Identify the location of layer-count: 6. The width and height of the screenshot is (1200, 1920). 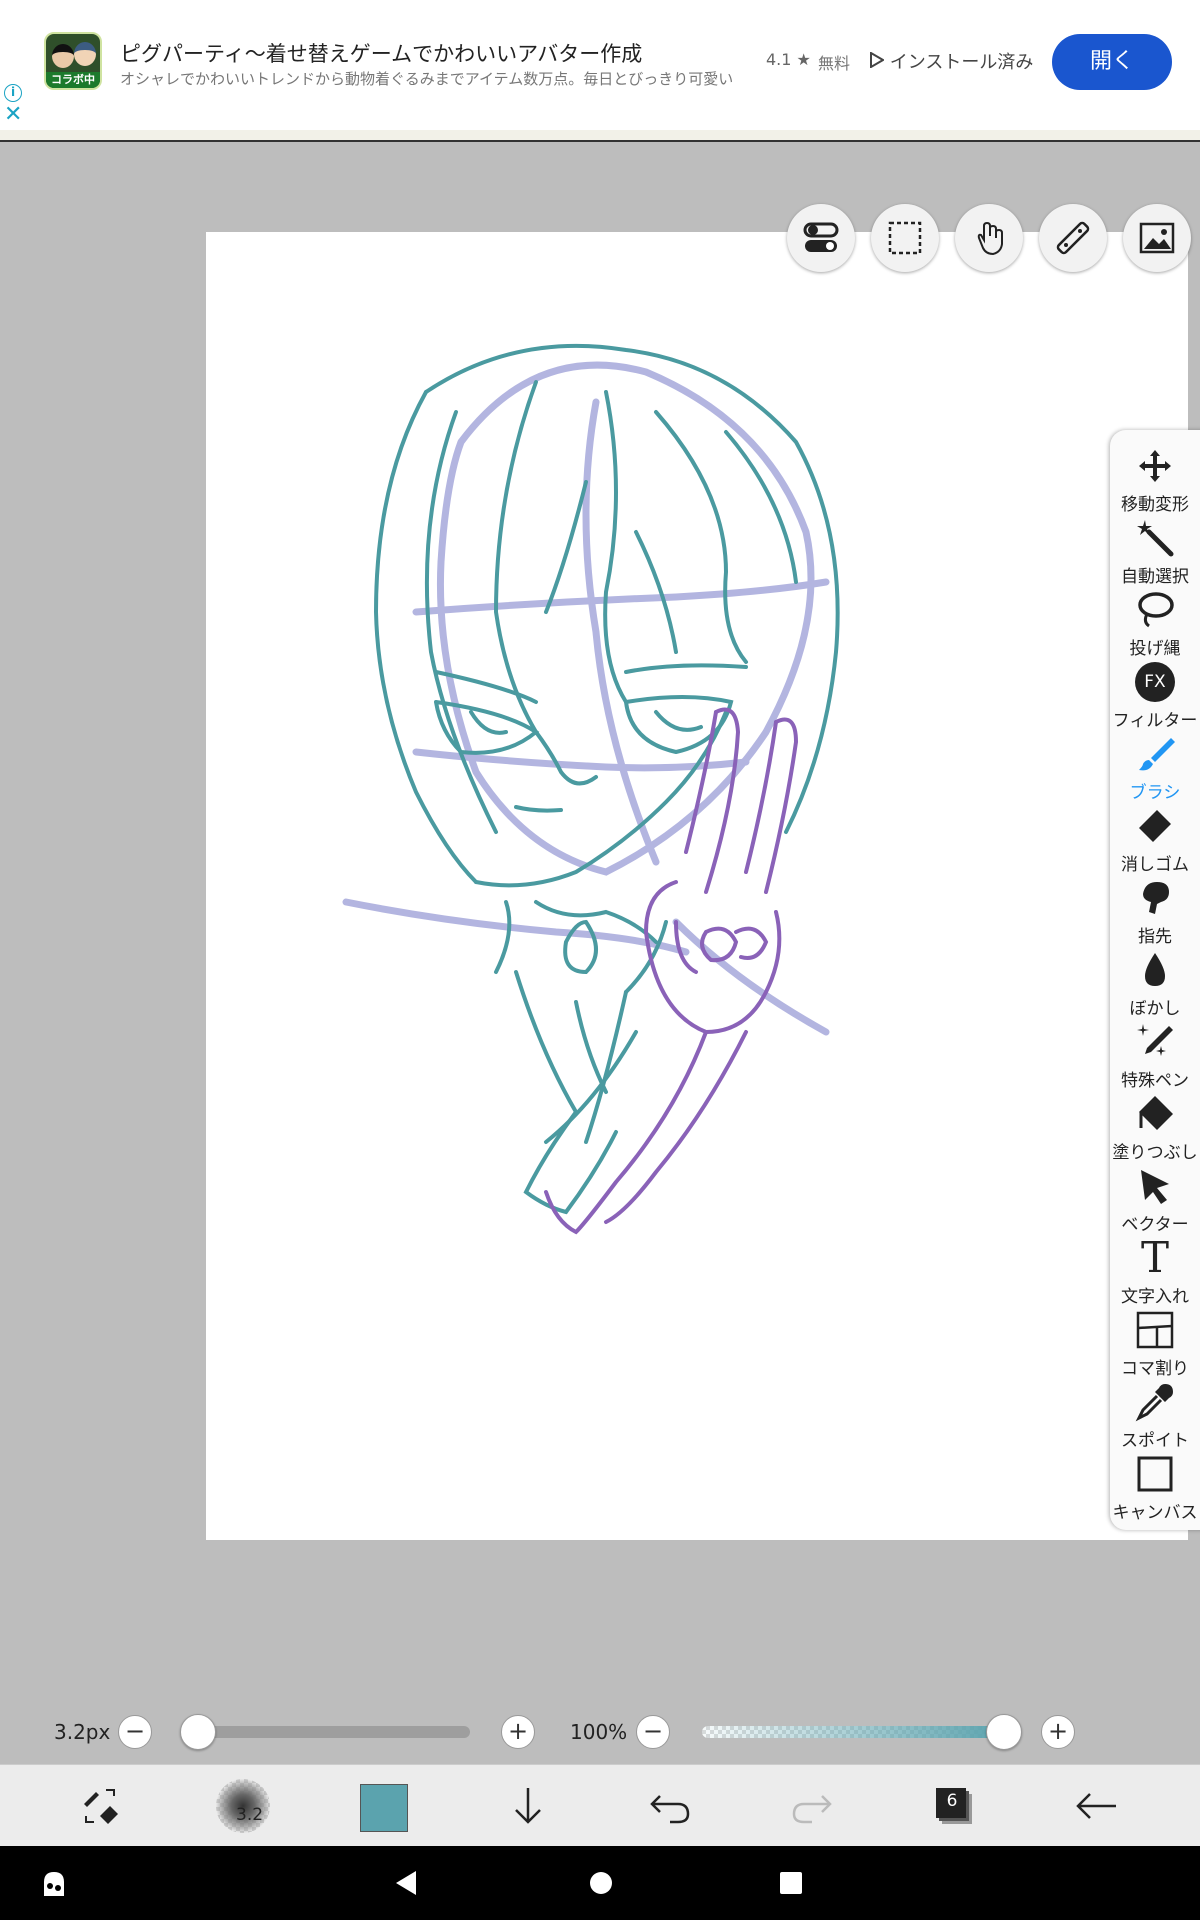
(952, 1801).